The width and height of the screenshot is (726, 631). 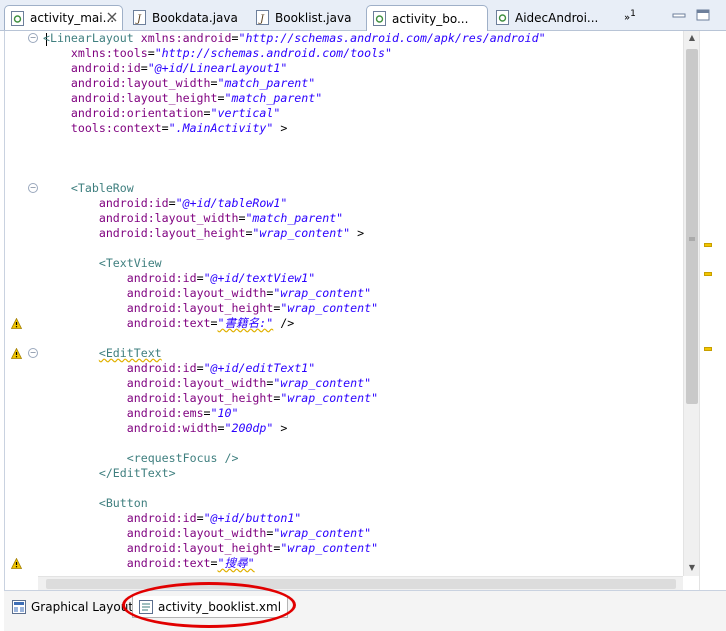 I want to click on code-line: </EditText>, so click(x=109, y=473).